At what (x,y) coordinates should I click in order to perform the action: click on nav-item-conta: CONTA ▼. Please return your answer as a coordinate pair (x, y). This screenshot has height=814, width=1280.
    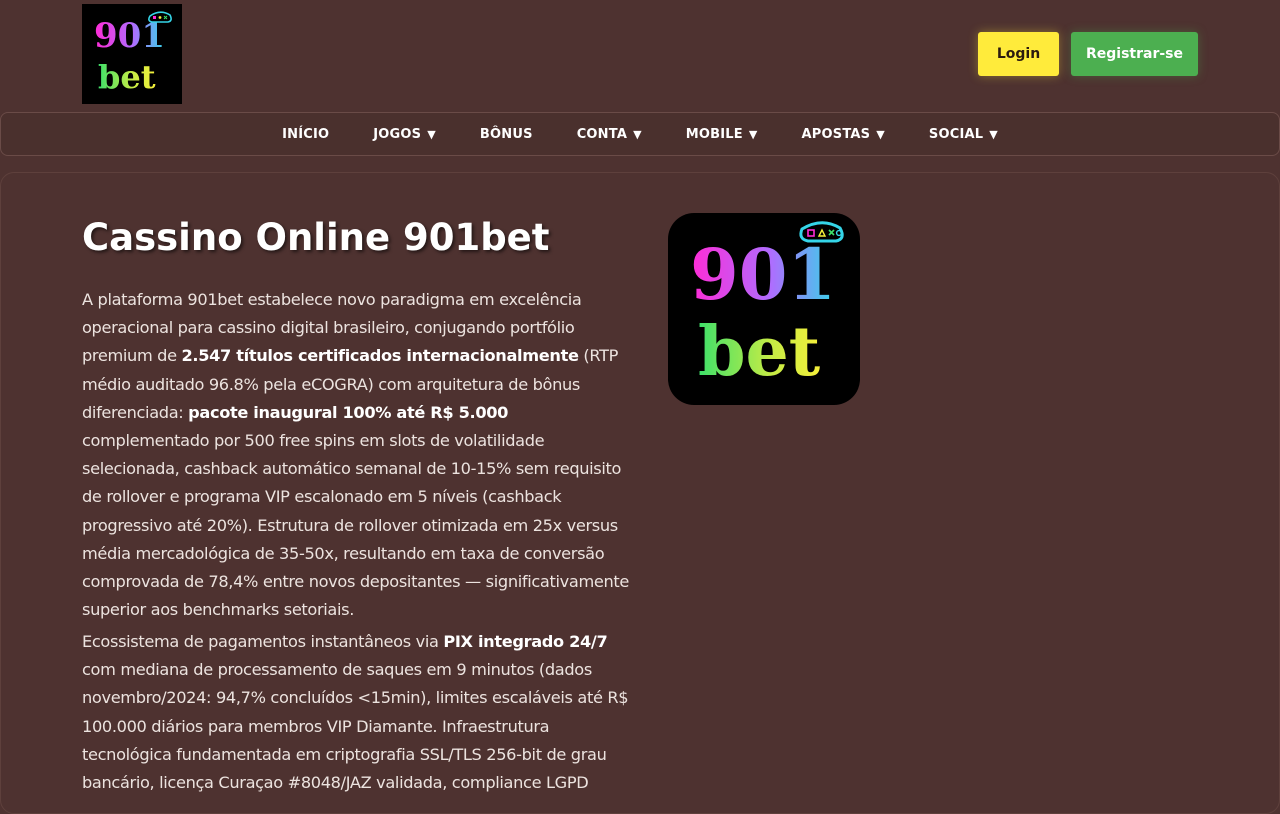
    Looking at the image, I should click on (609, 134).